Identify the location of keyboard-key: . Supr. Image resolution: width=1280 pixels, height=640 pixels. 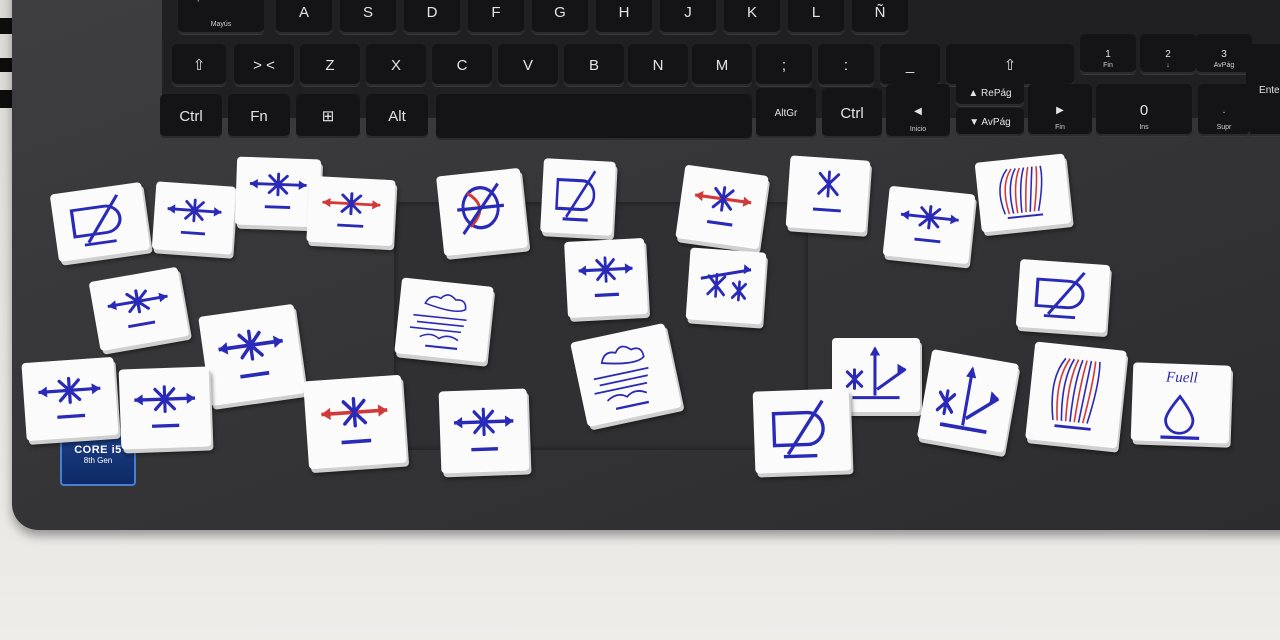
(1224, 110).